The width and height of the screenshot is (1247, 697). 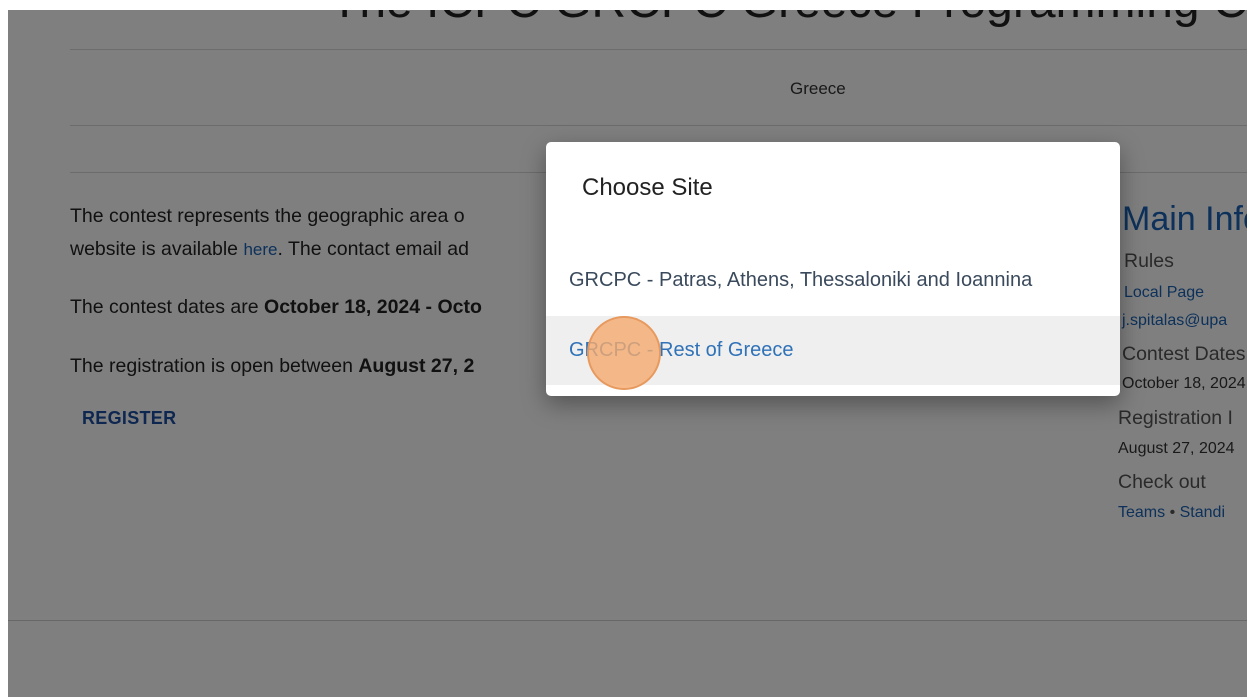 What do you see at coordinates (4, 348) in the screenshot?
I see `window-edge` at bounding box center [4, 348].